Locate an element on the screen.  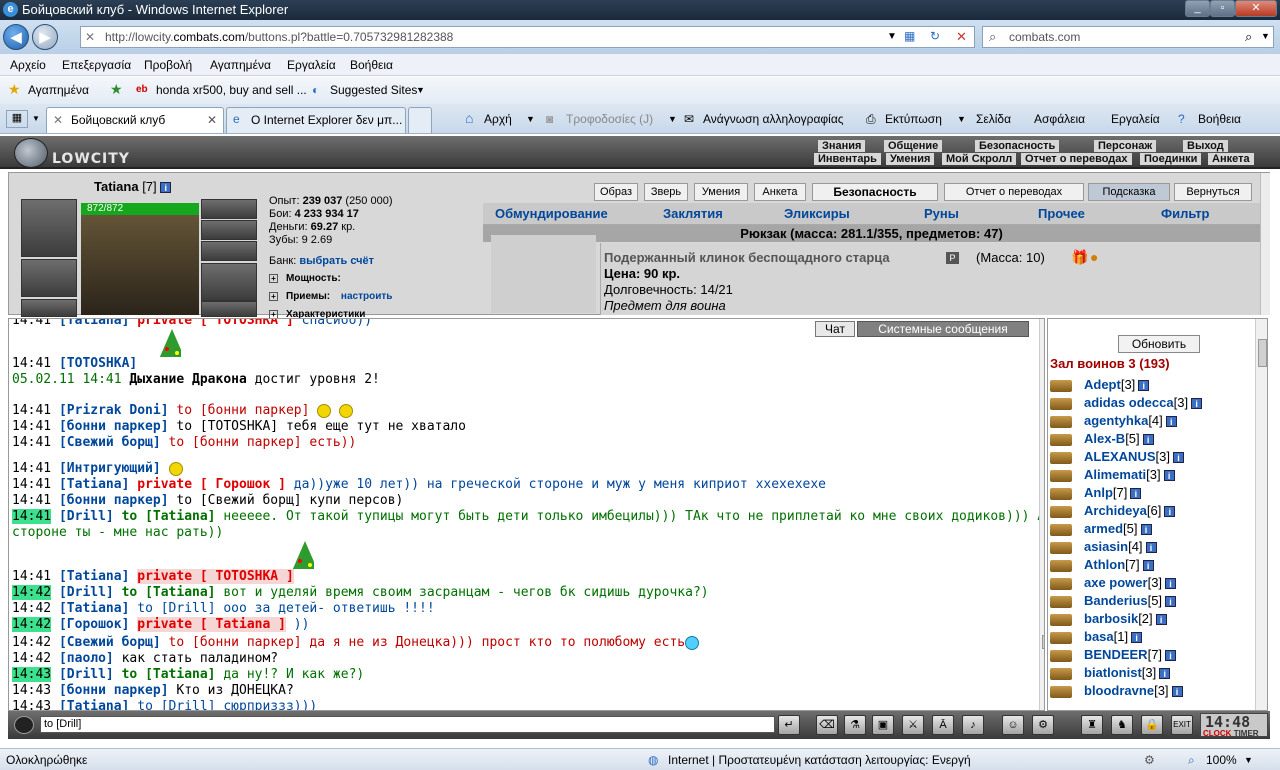
character-info-icon: i is located at coordinates (166, 187).